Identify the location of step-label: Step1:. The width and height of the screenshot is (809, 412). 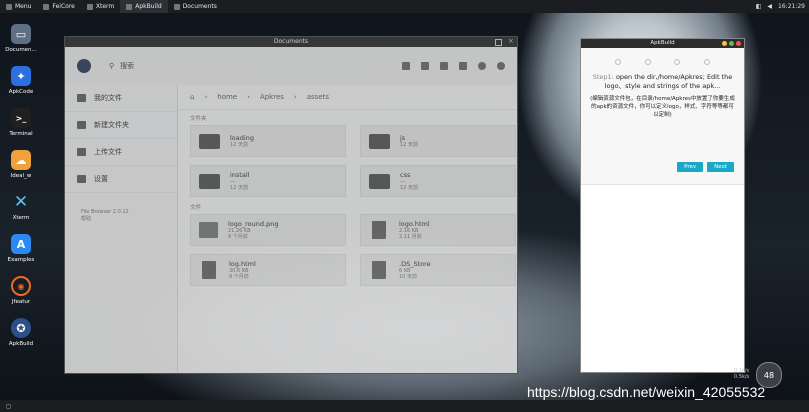
(603, 77).